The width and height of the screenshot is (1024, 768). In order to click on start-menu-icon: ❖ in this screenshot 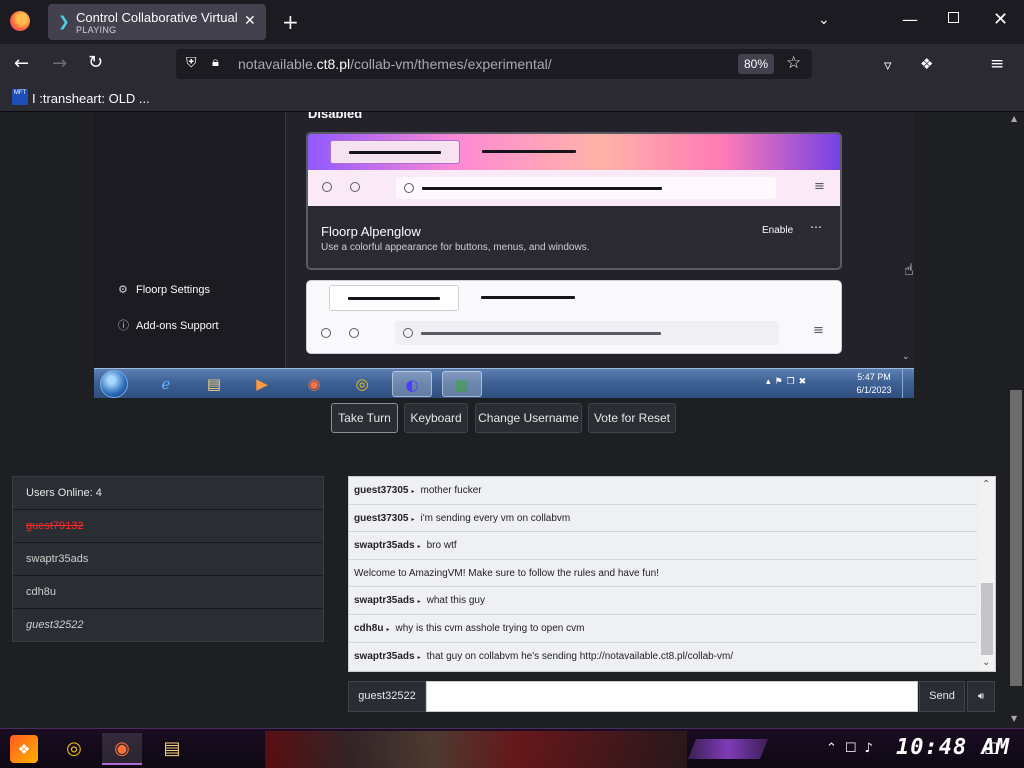, I will do `click(24, 749)`.